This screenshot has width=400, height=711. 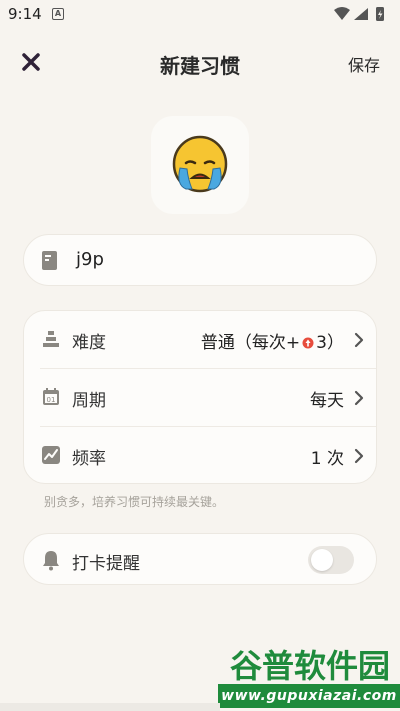 What do you see at coordinates (308, 343) in the screenshot?
I see `coin-icon` at bounding box center [308, 343].